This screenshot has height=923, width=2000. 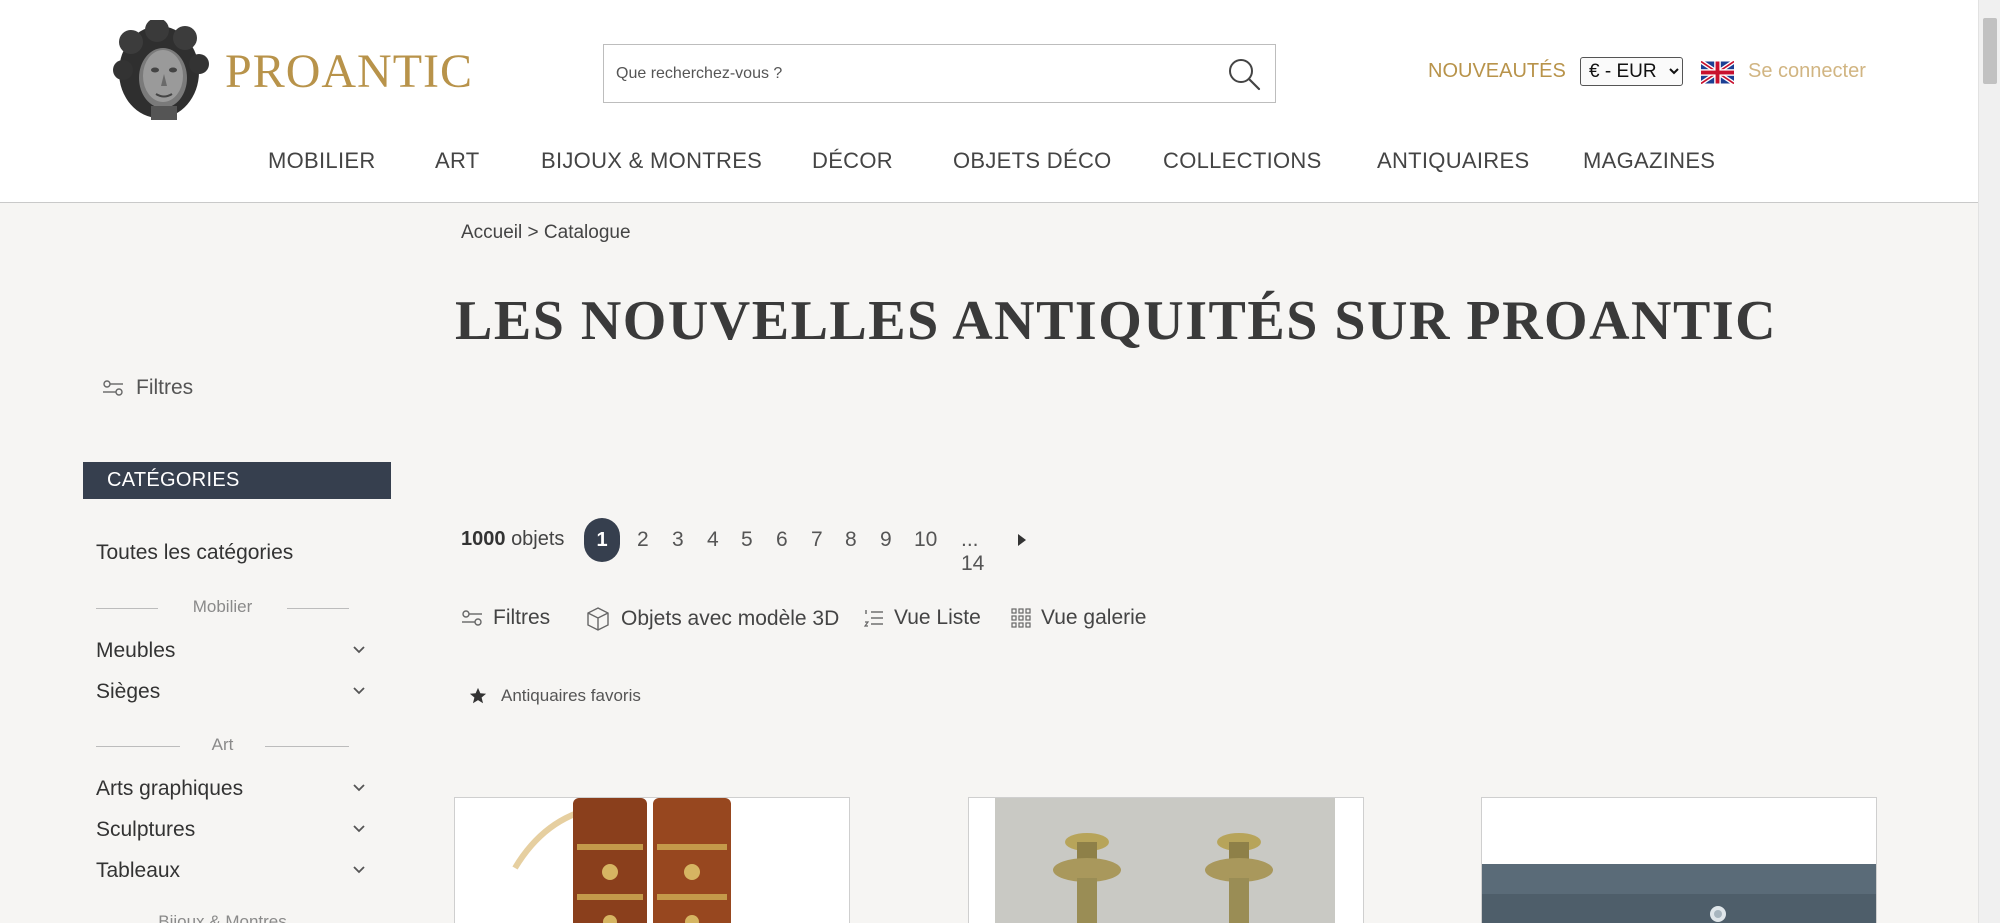 I want to click on logo: PROANTIC, so click(x=292, y=71).